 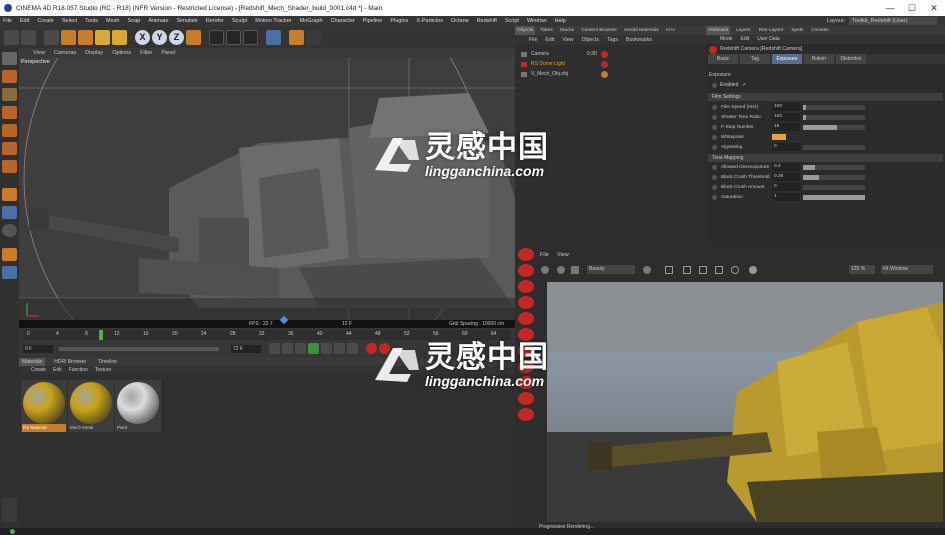 What do you see at coordinates (239, 21) in the screenshot?
I see `menu-item-sculpt: Sculpt` at bounding box center [239, 21].